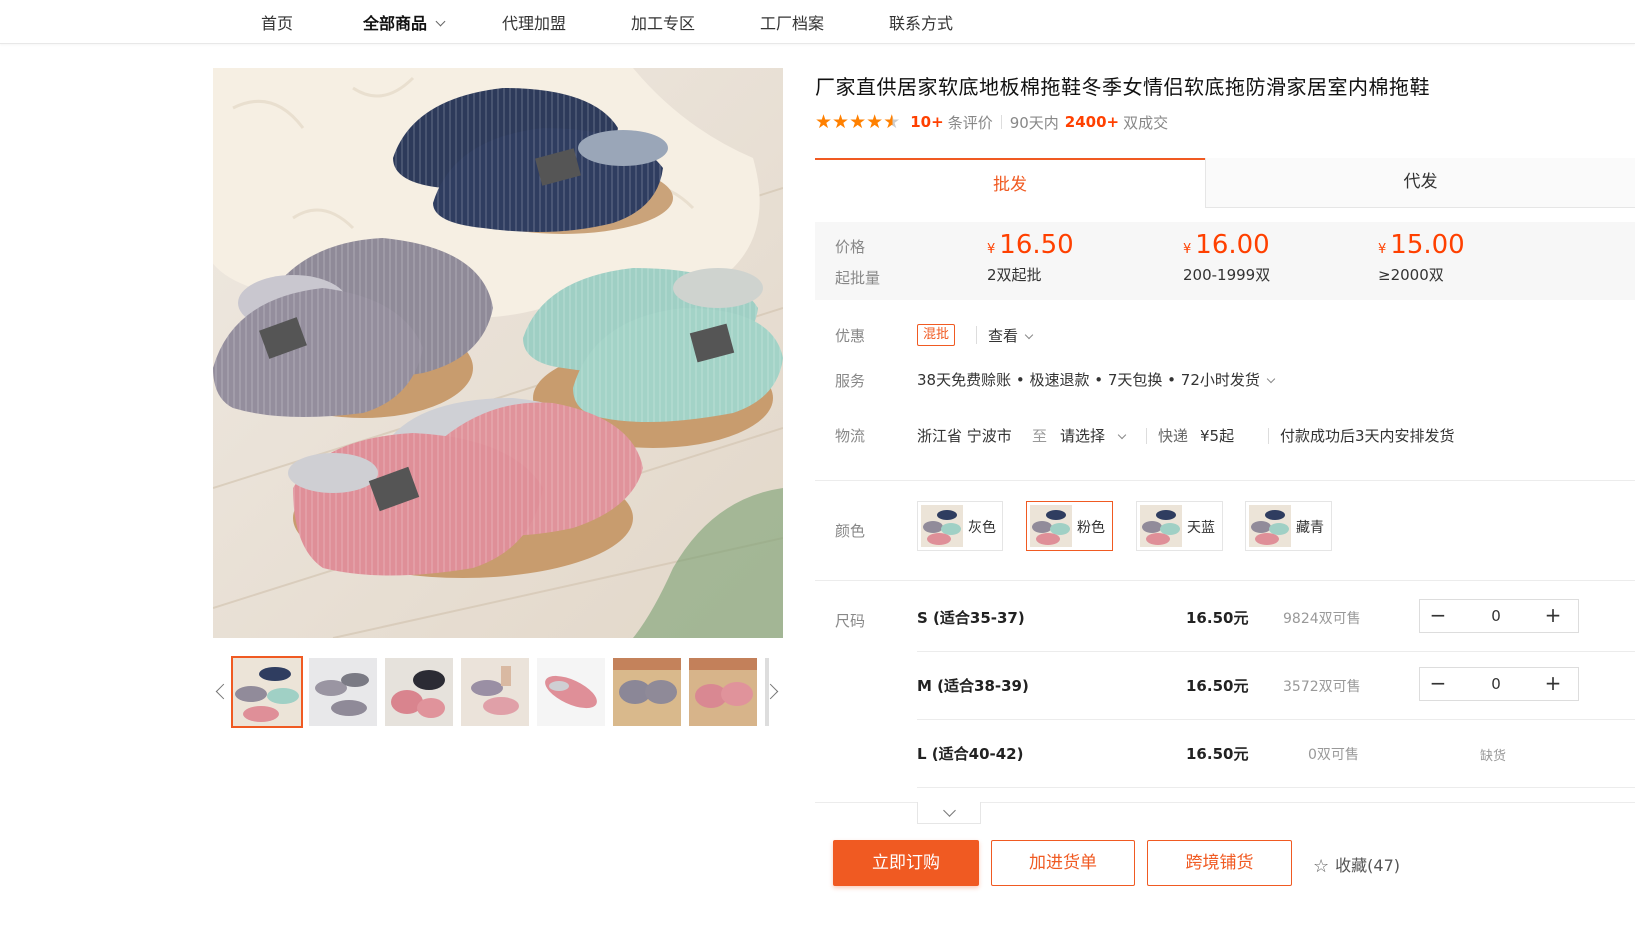 The width and height of the screenshot is (1635, 945). I want to click on promo-view-link: 查看, so click(1011, 335).